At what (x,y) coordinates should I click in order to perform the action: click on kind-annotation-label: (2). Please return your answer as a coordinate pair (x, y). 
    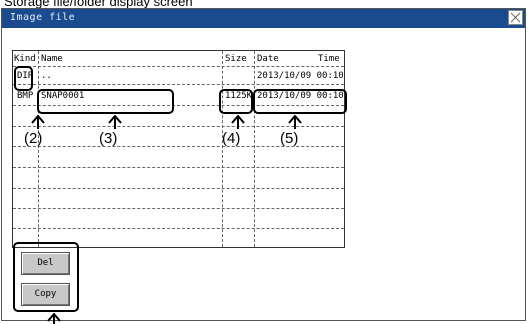
    Looking at the image, I should click on (33, 138).